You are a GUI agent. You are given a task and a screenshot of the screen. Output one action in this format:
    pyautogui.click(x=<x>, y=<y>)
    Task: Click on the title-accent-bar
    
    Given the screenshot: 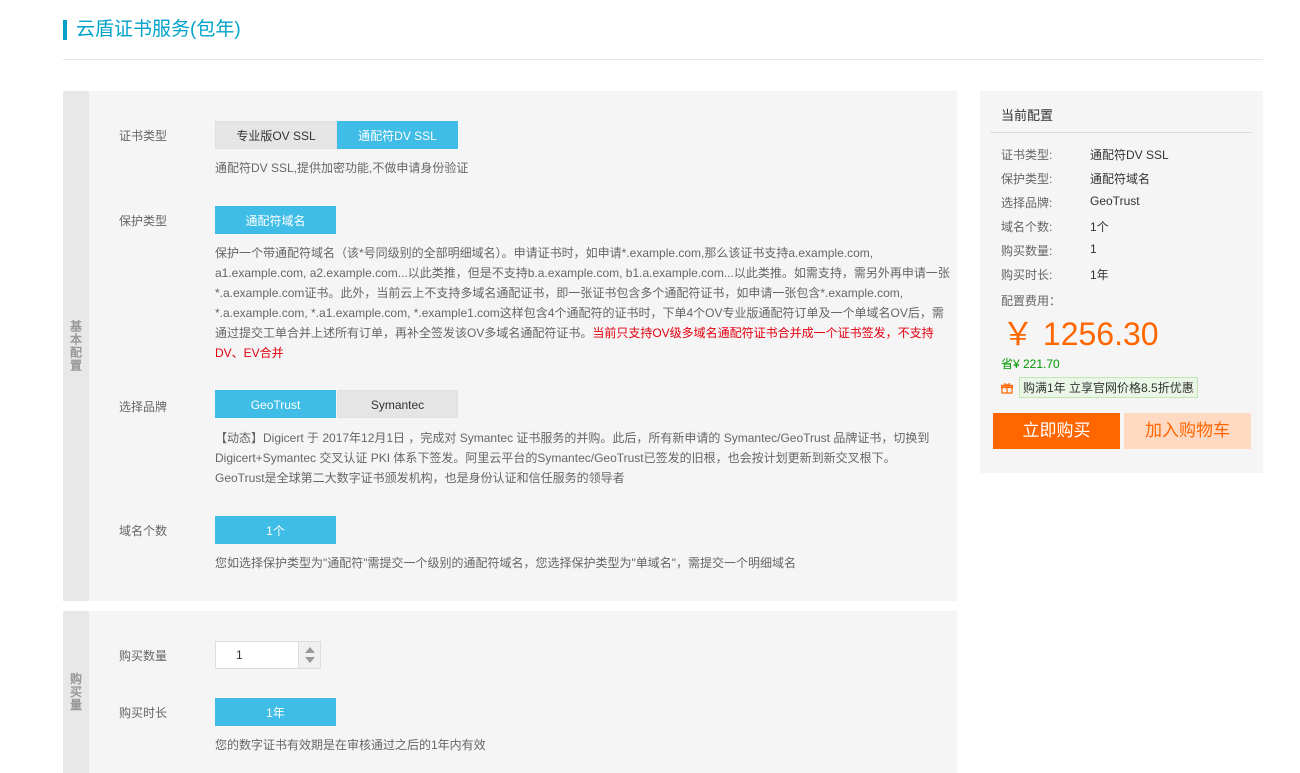 What is the action you would take?
    pyautogui.click(x=65, y=30)
    